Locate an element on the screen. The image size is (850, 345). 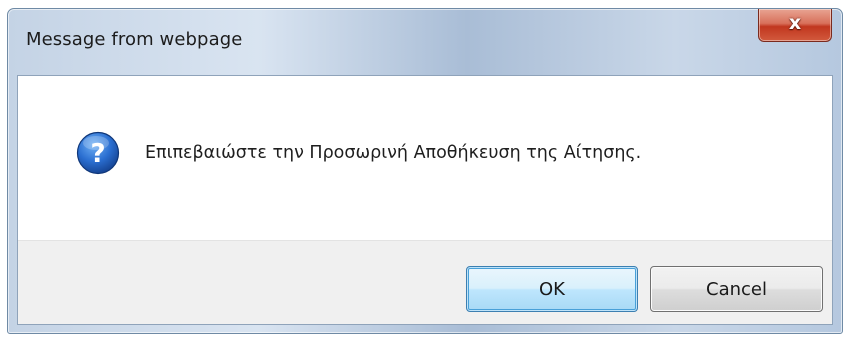
ok-button-label: OK is located at coordinates (552, 289).